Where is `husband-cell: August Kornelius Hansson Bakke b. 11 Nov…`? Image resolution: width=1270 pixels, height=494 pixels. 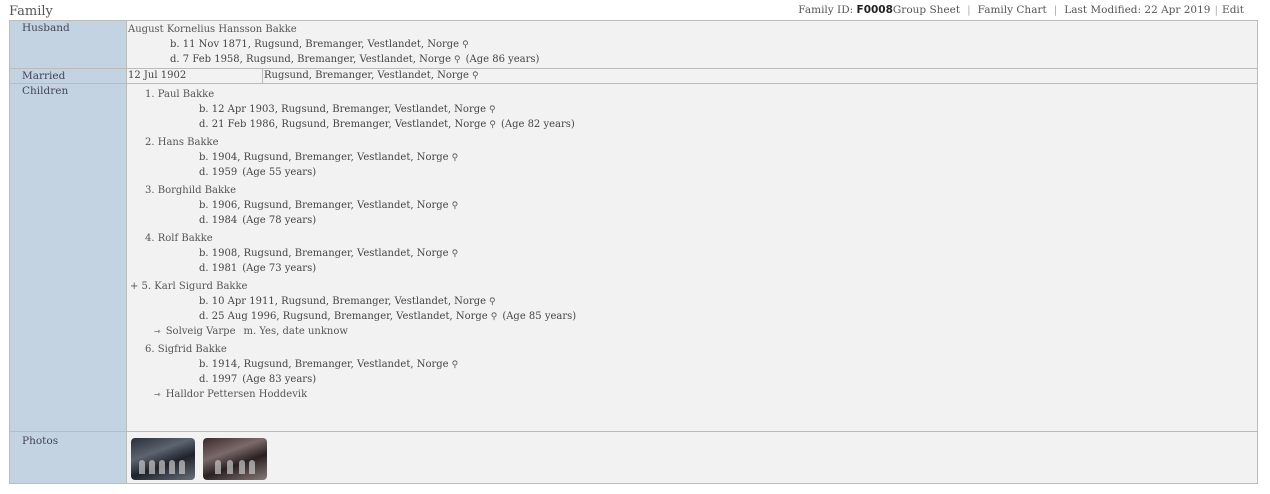 husband-cell: August Kornelius Hansson Bakke b. 11 Nov… is located at coordinates (692, 44).